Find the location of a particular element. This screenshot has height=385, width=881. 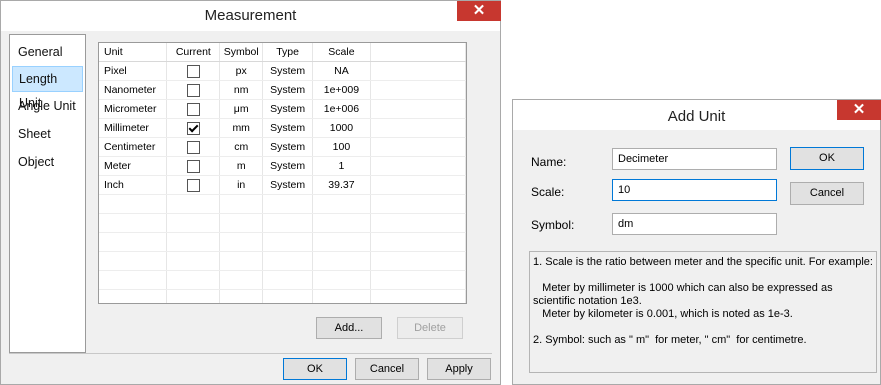

table-row: Micrometer μm System 1e+006 is located at coordinates (282, 109).